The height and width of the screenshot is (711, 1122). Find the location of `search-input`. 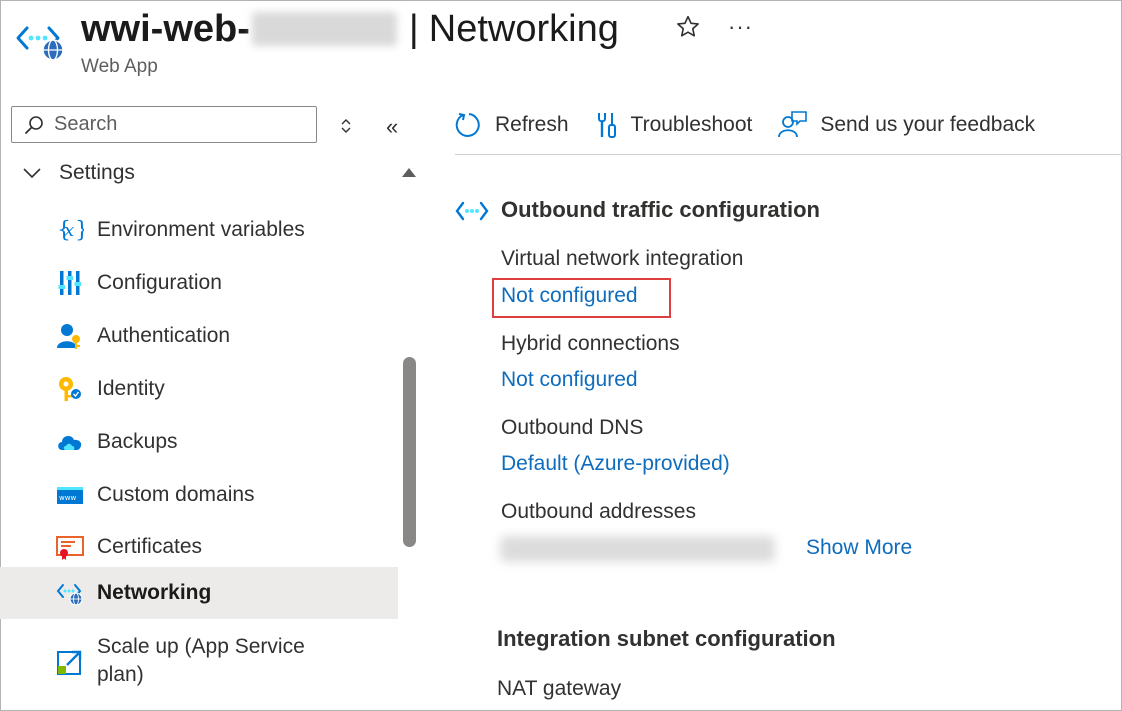

search-input is located at coordinates (179, 124).